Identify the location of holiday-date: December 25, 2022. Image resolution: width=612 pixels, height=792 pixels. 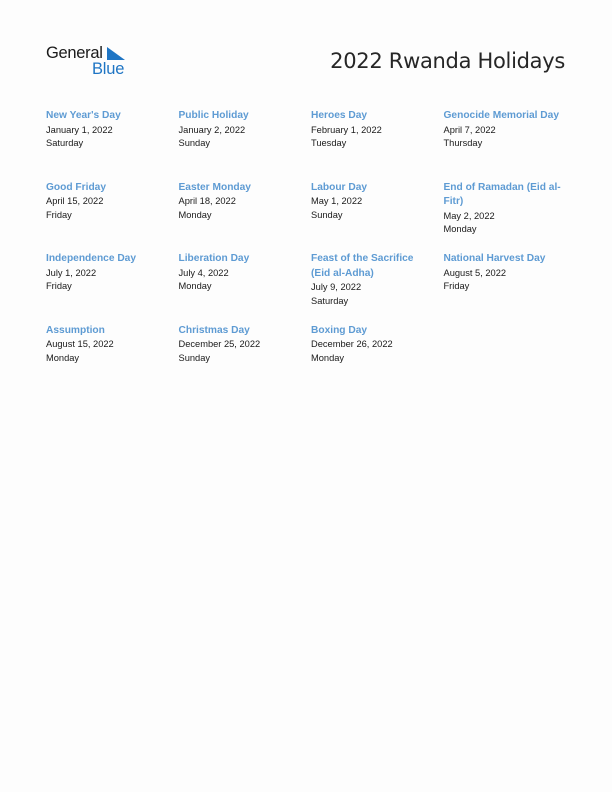
(219, 344).